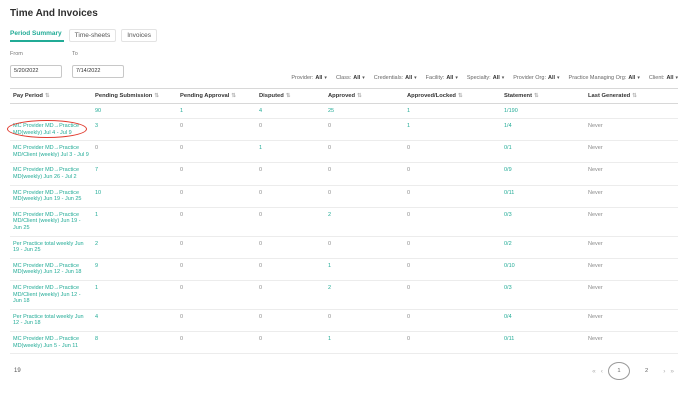 The height and width of the screenshot is (400, 688). What do you see at coordinates (92, 35) in the screenshot?
I see `tab-time-sheets: Time-sheets` at bounding box center [92, 35].